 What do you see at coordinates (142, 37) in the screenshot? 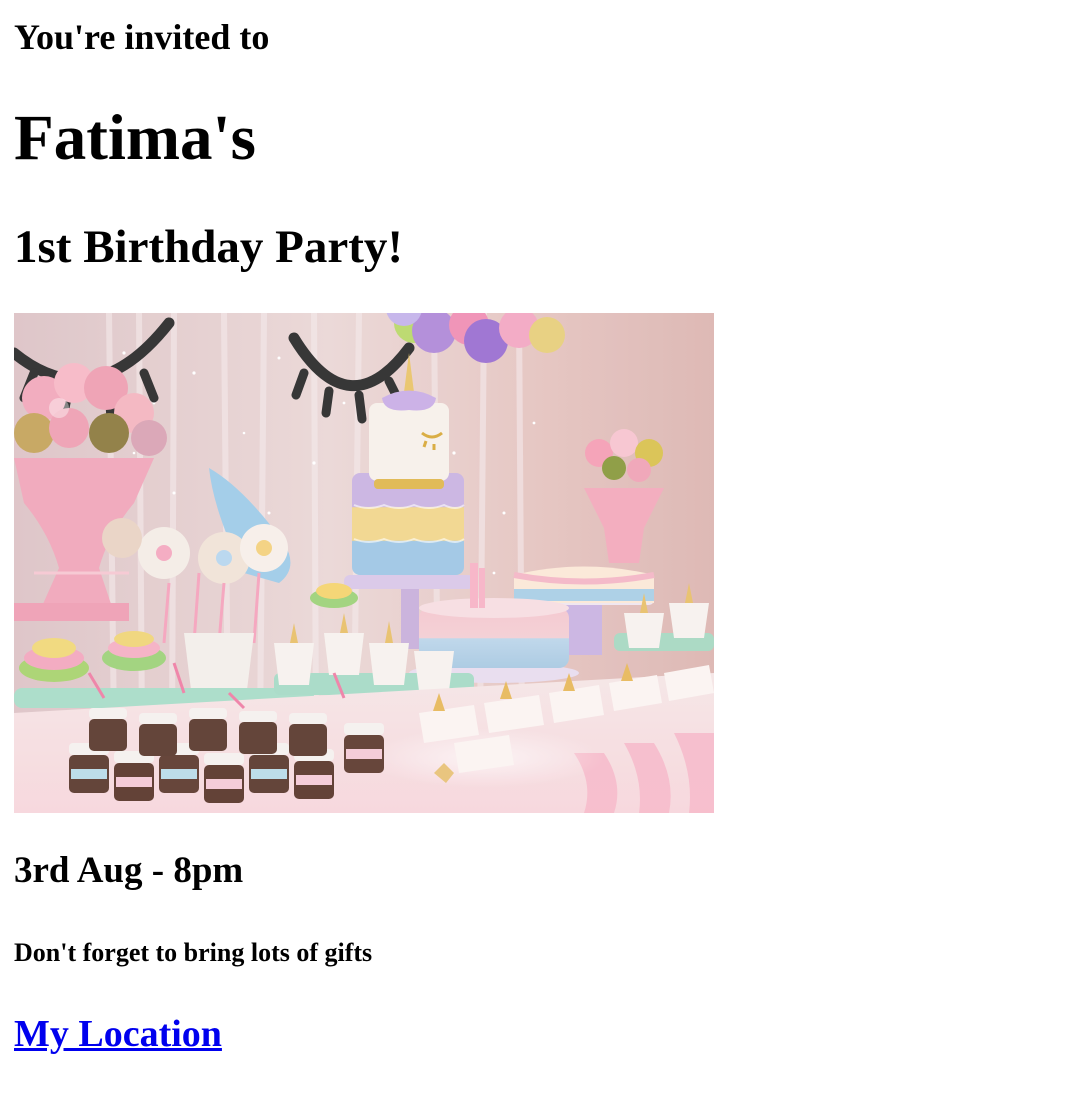
I see `intro-heading: You're invited to` at bounding box center [142, 37].